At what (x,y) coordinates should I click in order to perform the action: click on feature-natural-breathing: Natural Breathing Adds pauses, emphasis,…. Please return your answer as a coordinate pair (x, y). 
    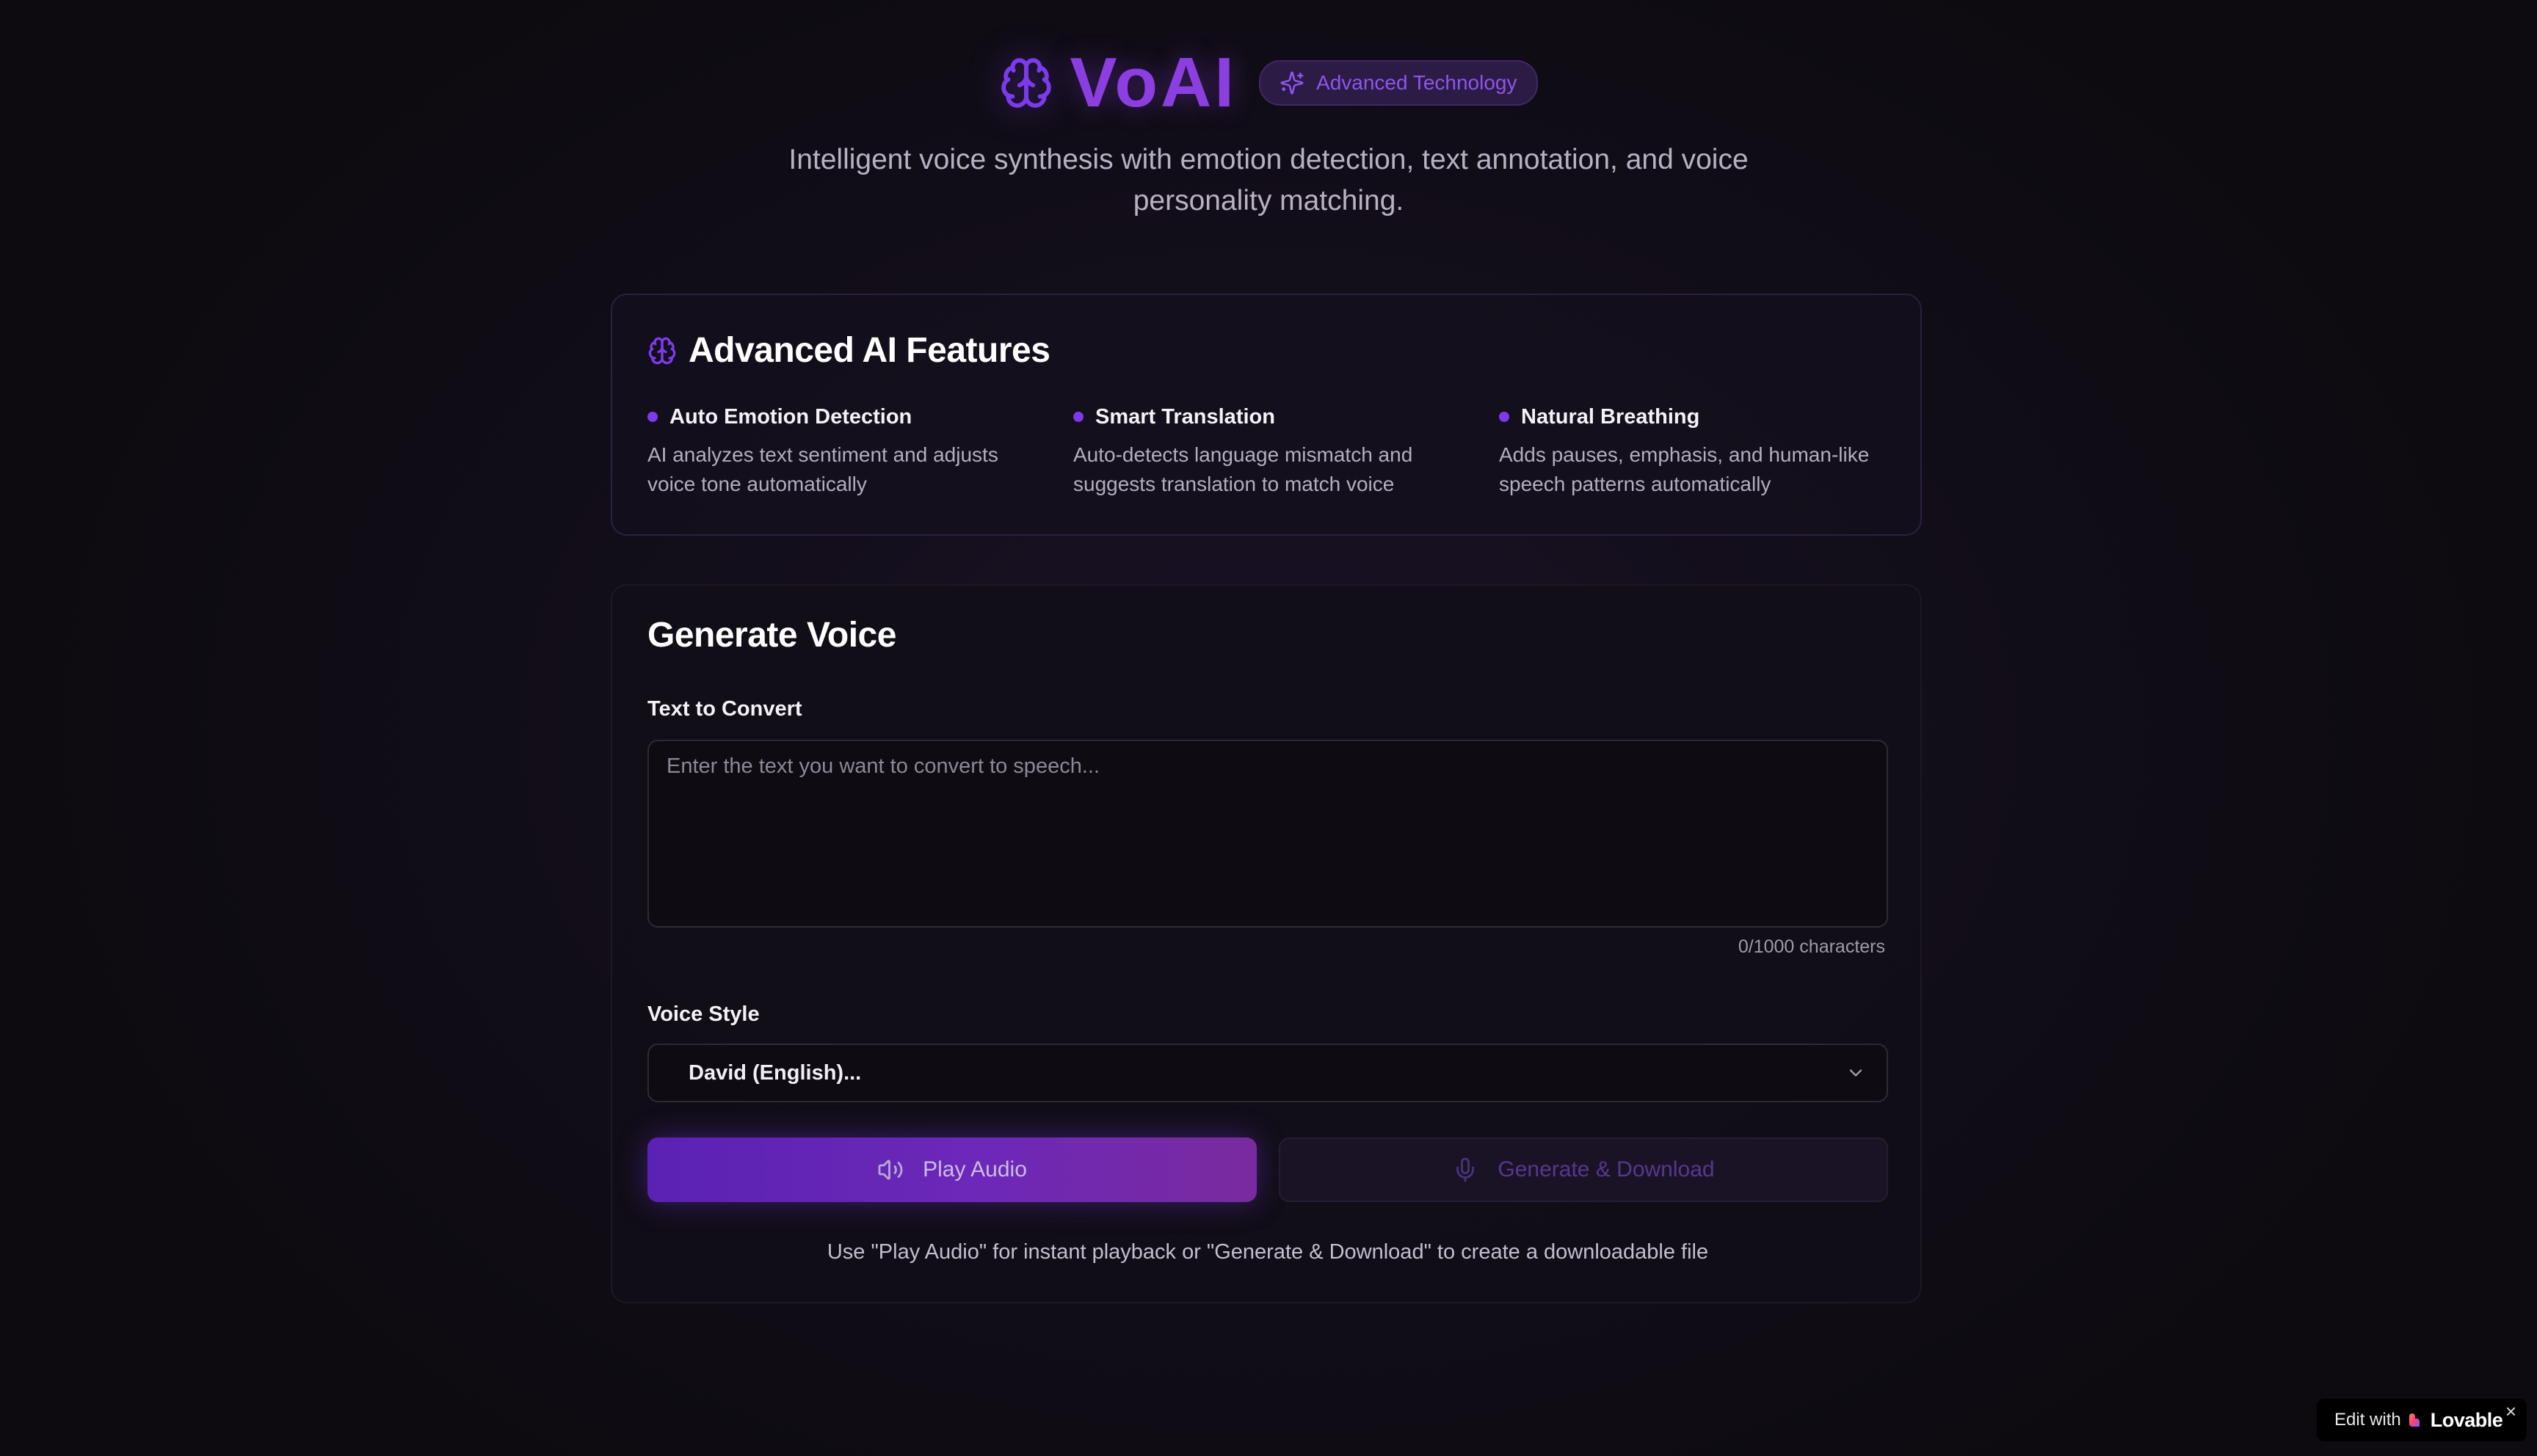
    Looking at the image, I should click on (1697, 450).